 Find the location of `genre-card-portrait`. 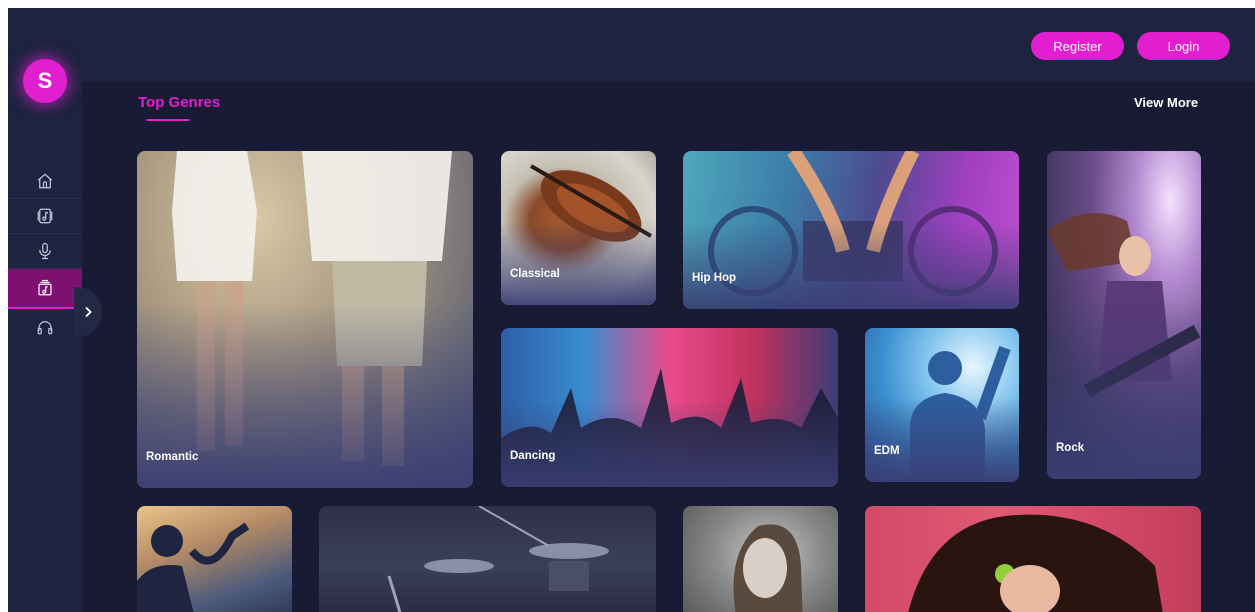

genre-card-portrait is located at coordinates (760, 559).